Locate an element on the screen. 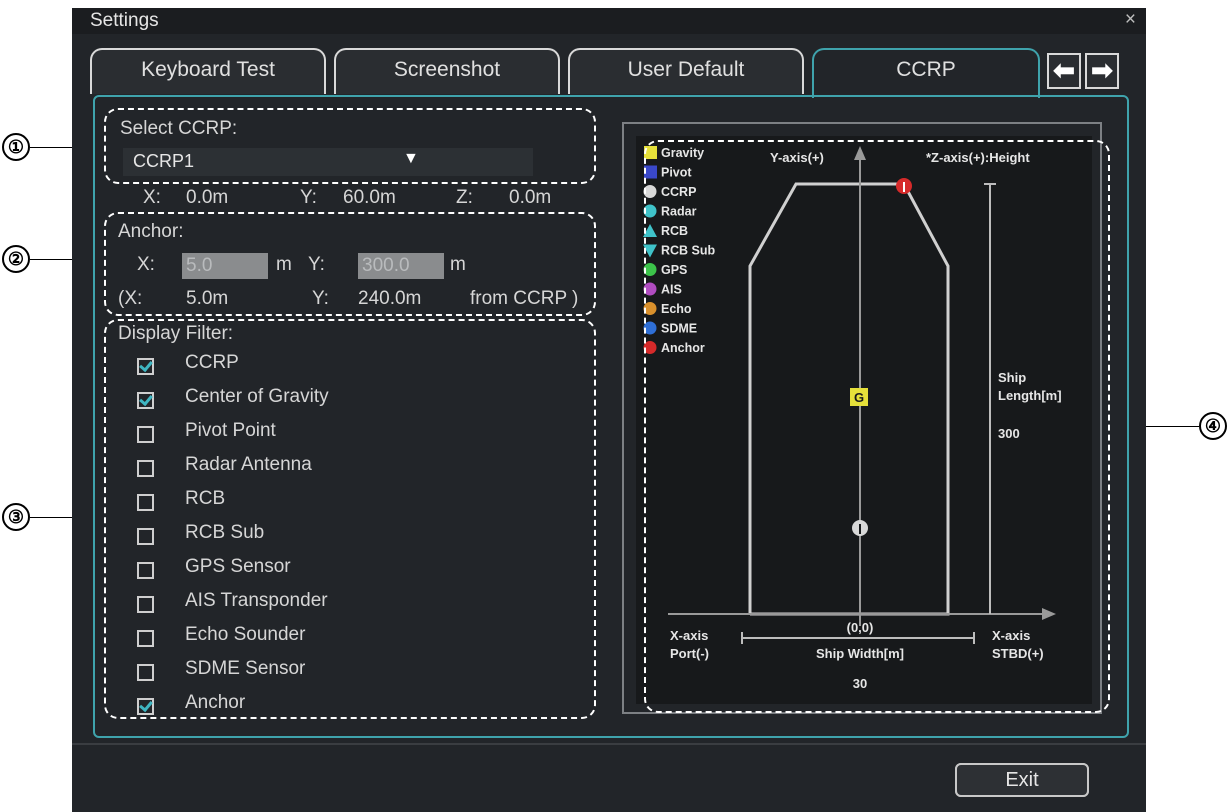 The image size is (1231, 812). filter-label: SDME Sensor is located at coordinates (245, 668).